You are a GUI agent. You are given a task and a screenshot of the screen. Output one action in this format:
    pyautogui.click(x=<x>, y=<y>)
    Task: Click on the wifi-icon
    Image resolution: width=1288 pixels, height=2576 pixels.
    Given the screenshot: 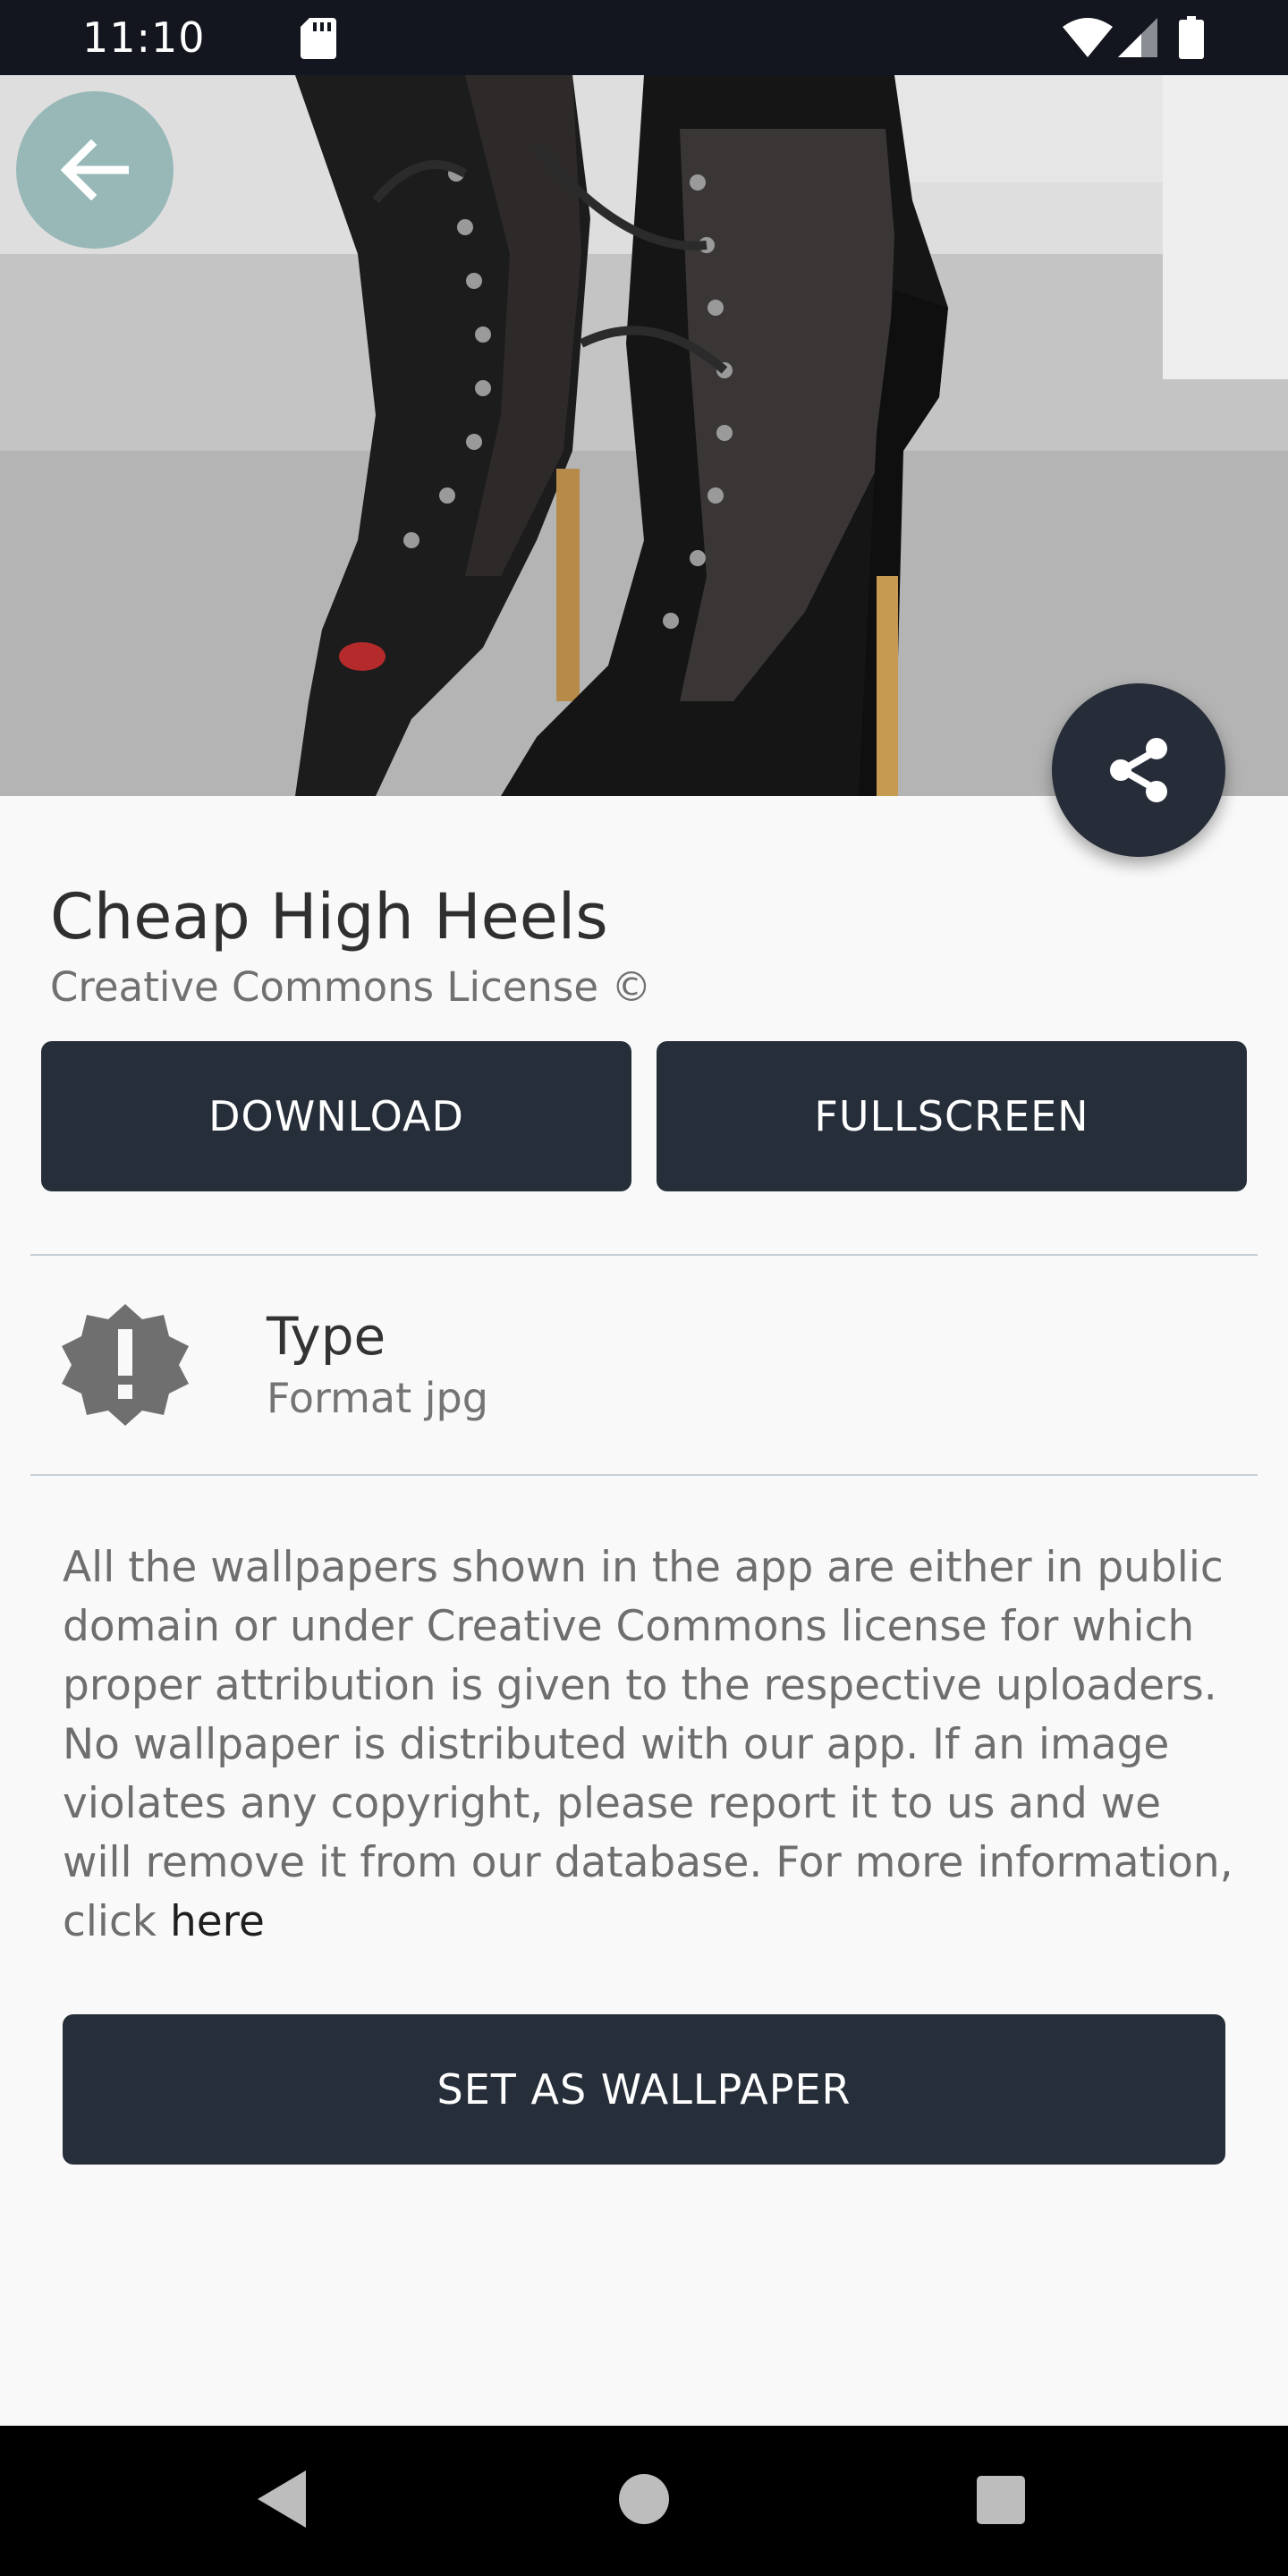 What is the action you would take?
    pyautogui.click(x=1088, y=37)
    